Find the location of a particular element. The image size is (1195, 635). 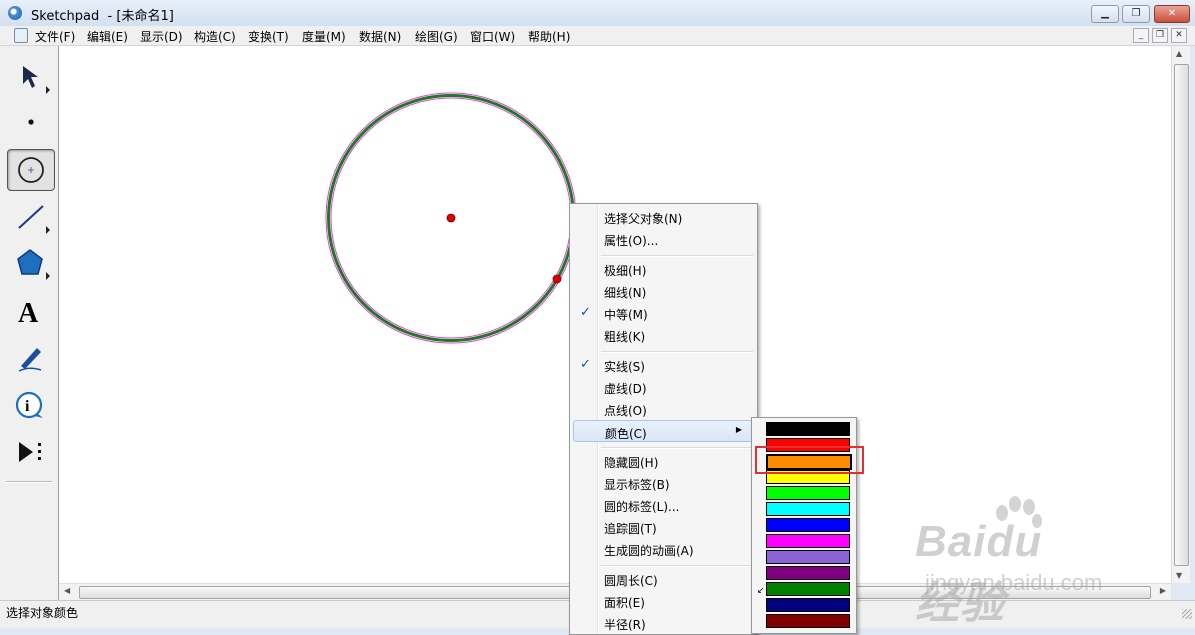

status-text: 选择对象颜色 is located at coordinates (42, 613).